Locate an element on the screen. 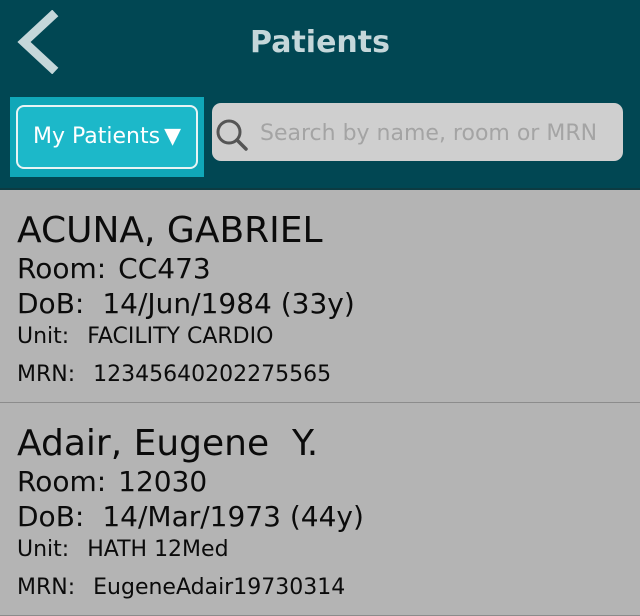  patient-dob: DoB: 14/Jun/1984 (33y) is located at coordinates (186, 303).